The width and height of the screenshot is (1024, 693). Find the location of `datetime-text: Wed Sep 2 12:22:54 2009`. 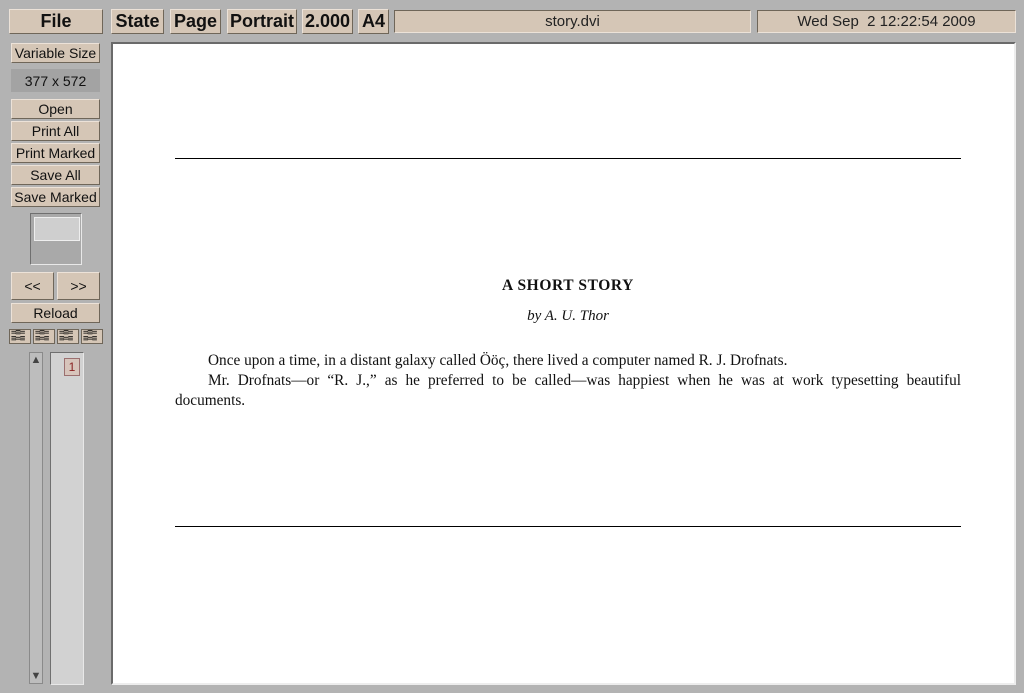

datetime-text: Wed Sep 2 12:22:54 2009 is located at coordinates (886, 21).